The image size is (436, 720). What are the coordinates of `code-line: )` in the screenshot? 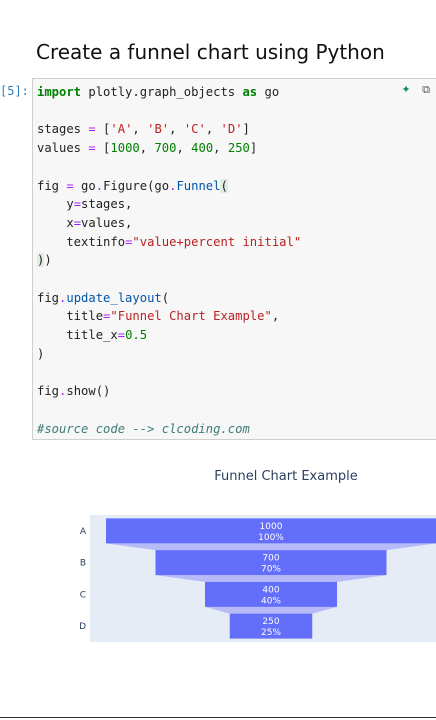 It's located at (169, 354).